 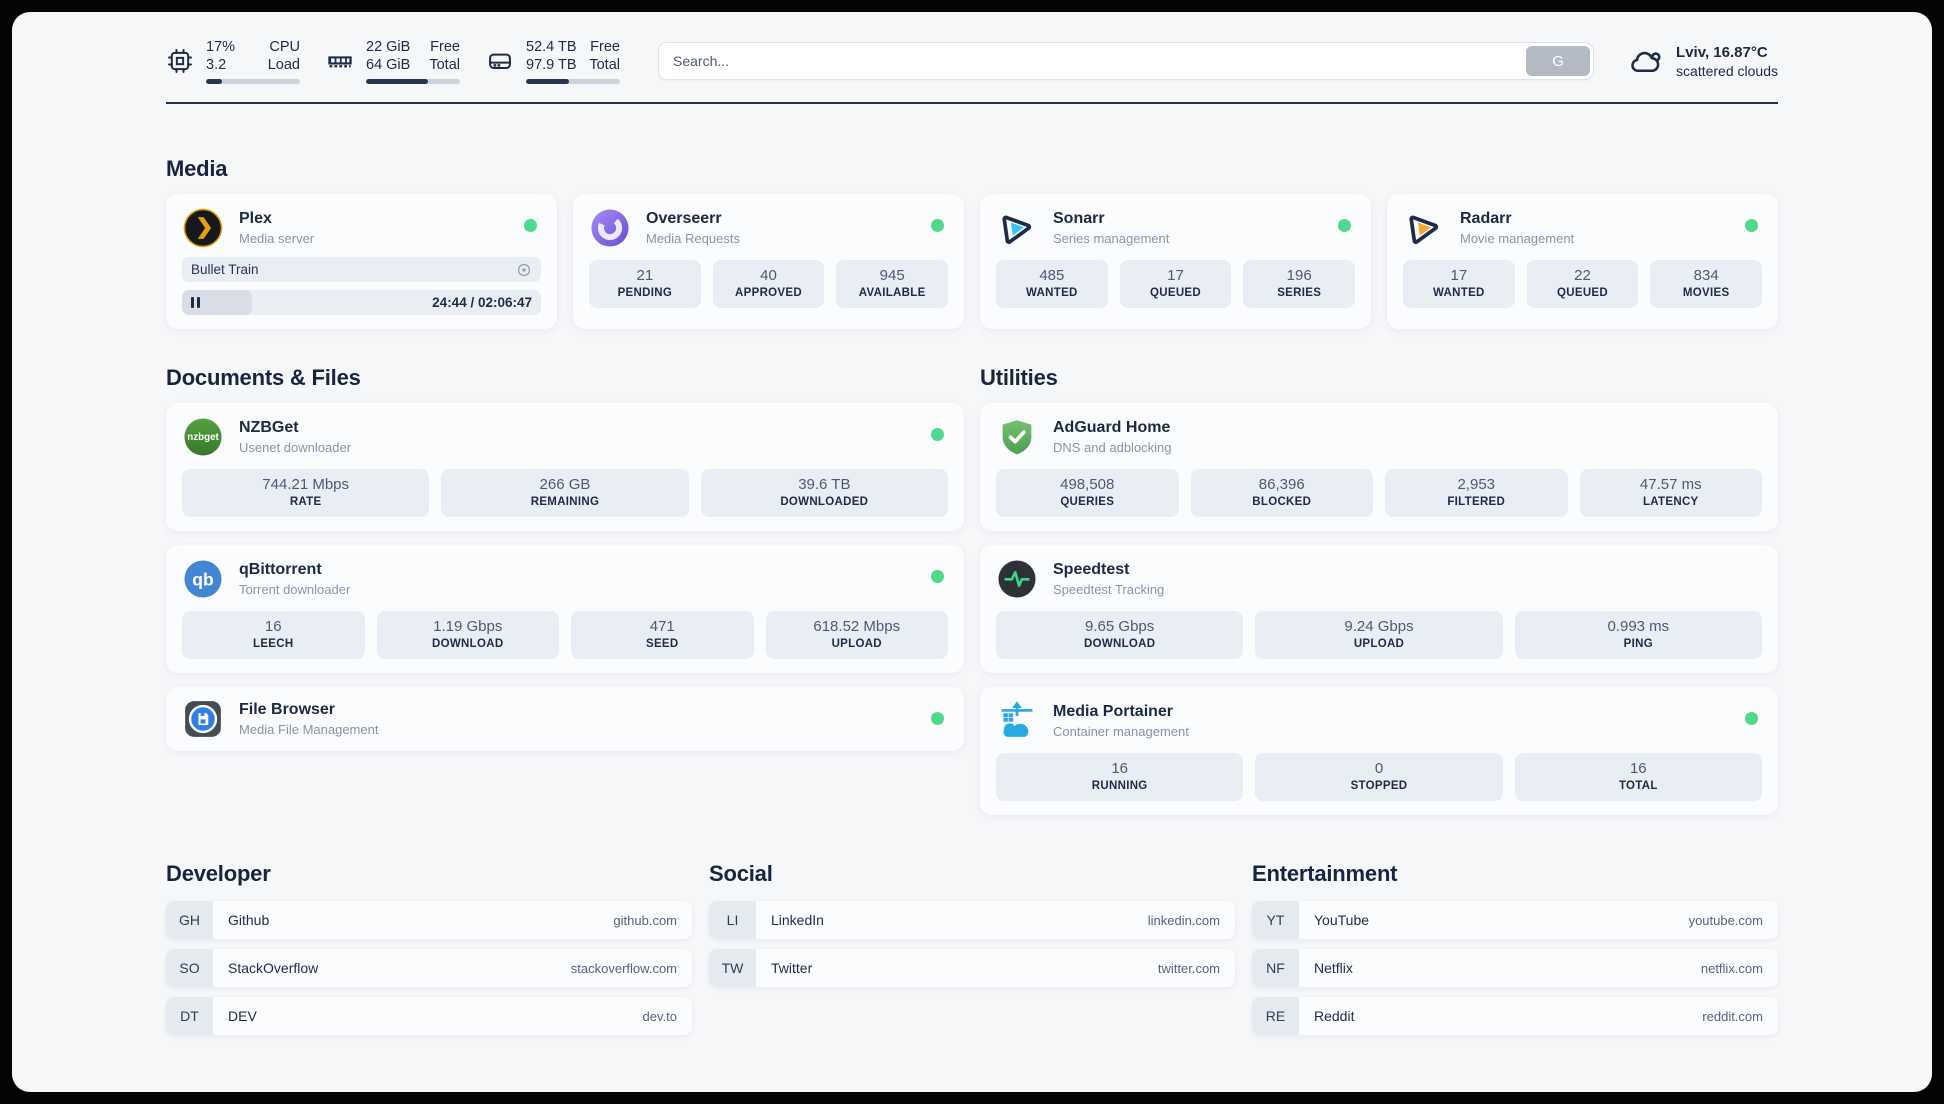 What do you see at coordinates (1558, 61) in the screenshot?
I see `search-engine-button: G` at bounding box center [1558, 61].